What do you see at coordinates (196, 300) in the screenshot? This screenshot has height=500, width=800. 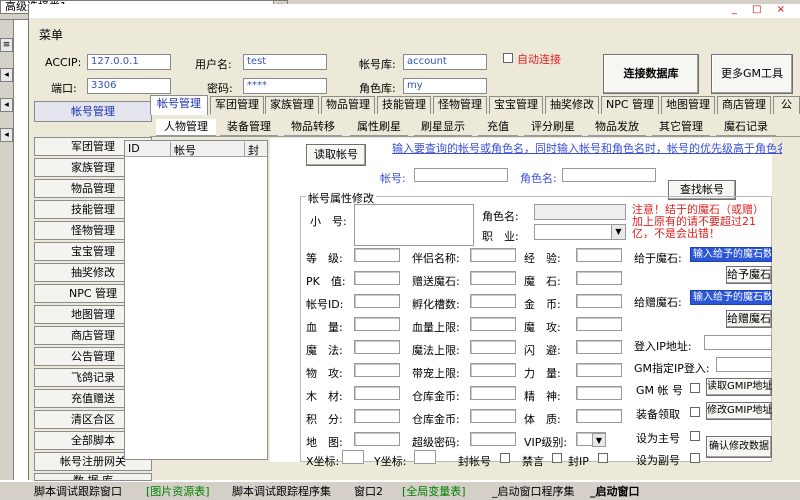 I see `account-list: ID 帐号 封` at bounding box center [196, 300].